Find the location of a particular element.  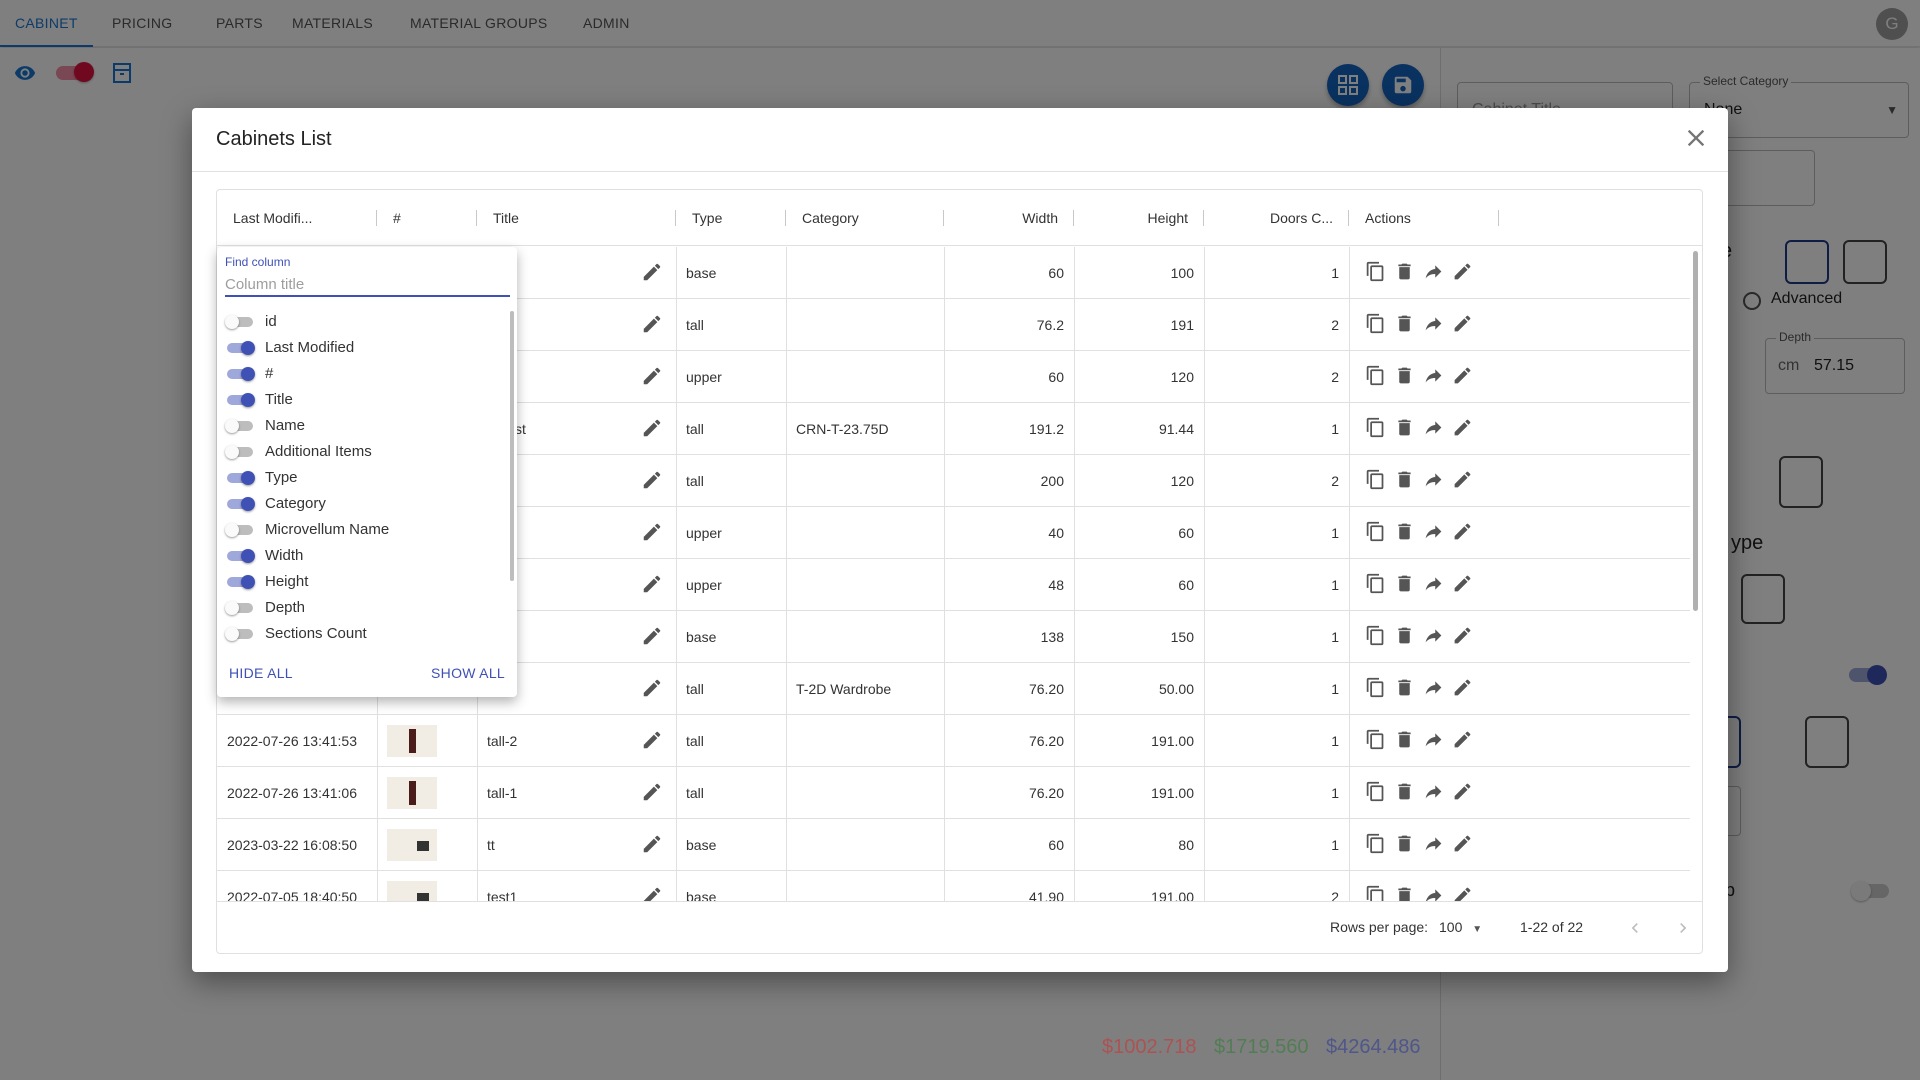

column-header: # is located at coordinates (427, 218).